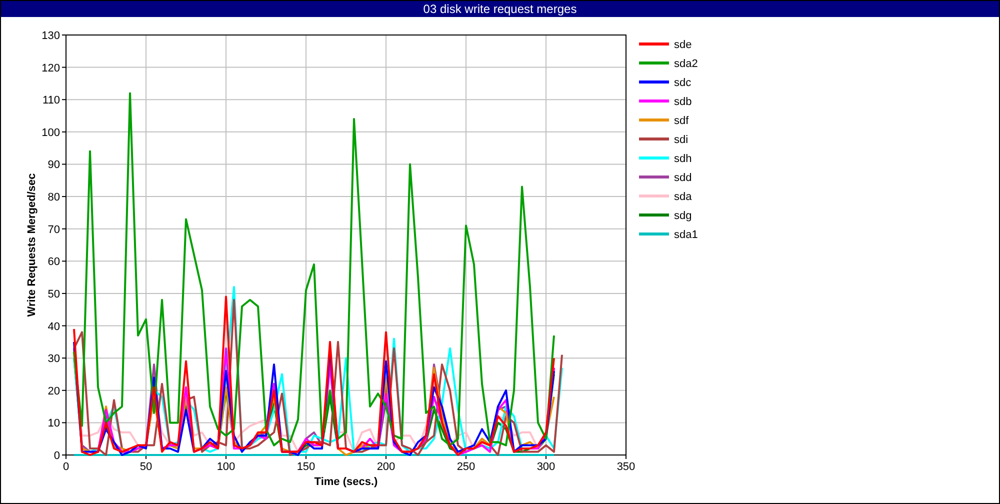 The height and width of the screenshot is (504, 1000). What do you see at coordinates (683, 83) in the screenshot?
I see `legend-label: sdc` at bounding box center [683, 83].